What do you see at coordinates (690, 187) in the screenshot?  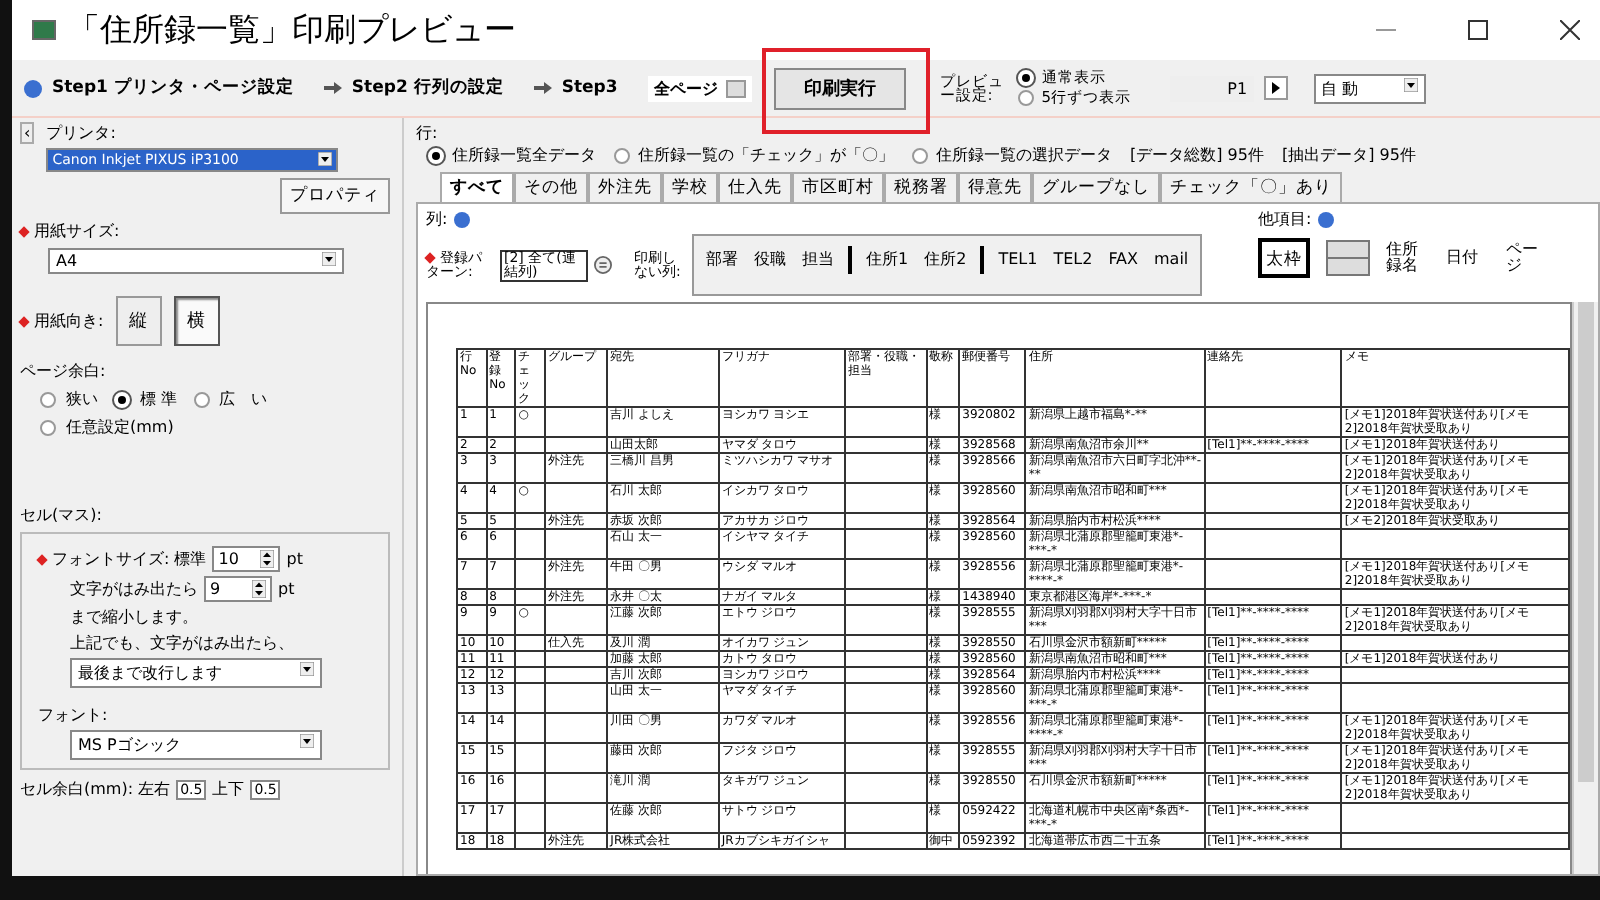 I see `group-tab: 学校` at bounding box center [690, 187].